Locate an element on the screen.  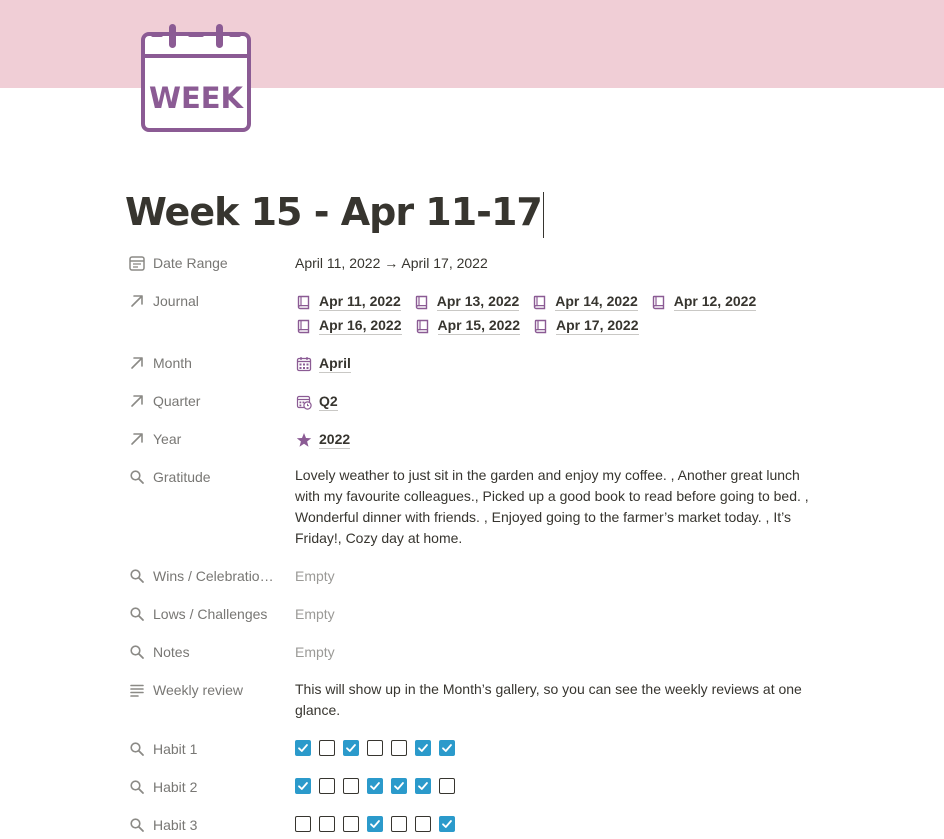
property-label: Habit 3 is located at coordinates (175, 825).